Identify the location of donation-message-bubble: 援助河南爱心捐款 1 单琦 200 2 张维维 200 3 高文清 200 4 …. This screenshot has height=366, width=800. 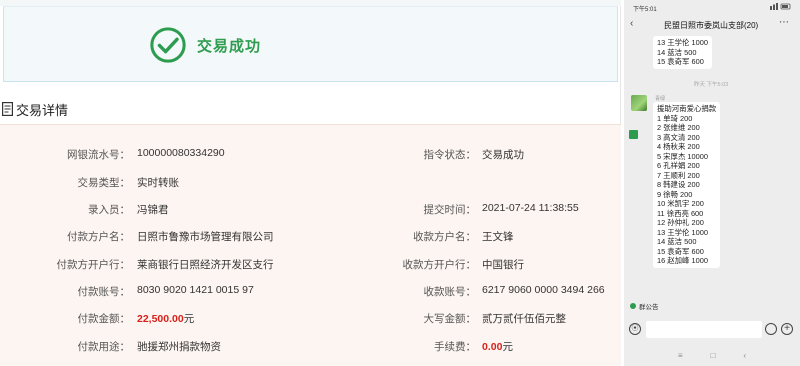
(687, 185).